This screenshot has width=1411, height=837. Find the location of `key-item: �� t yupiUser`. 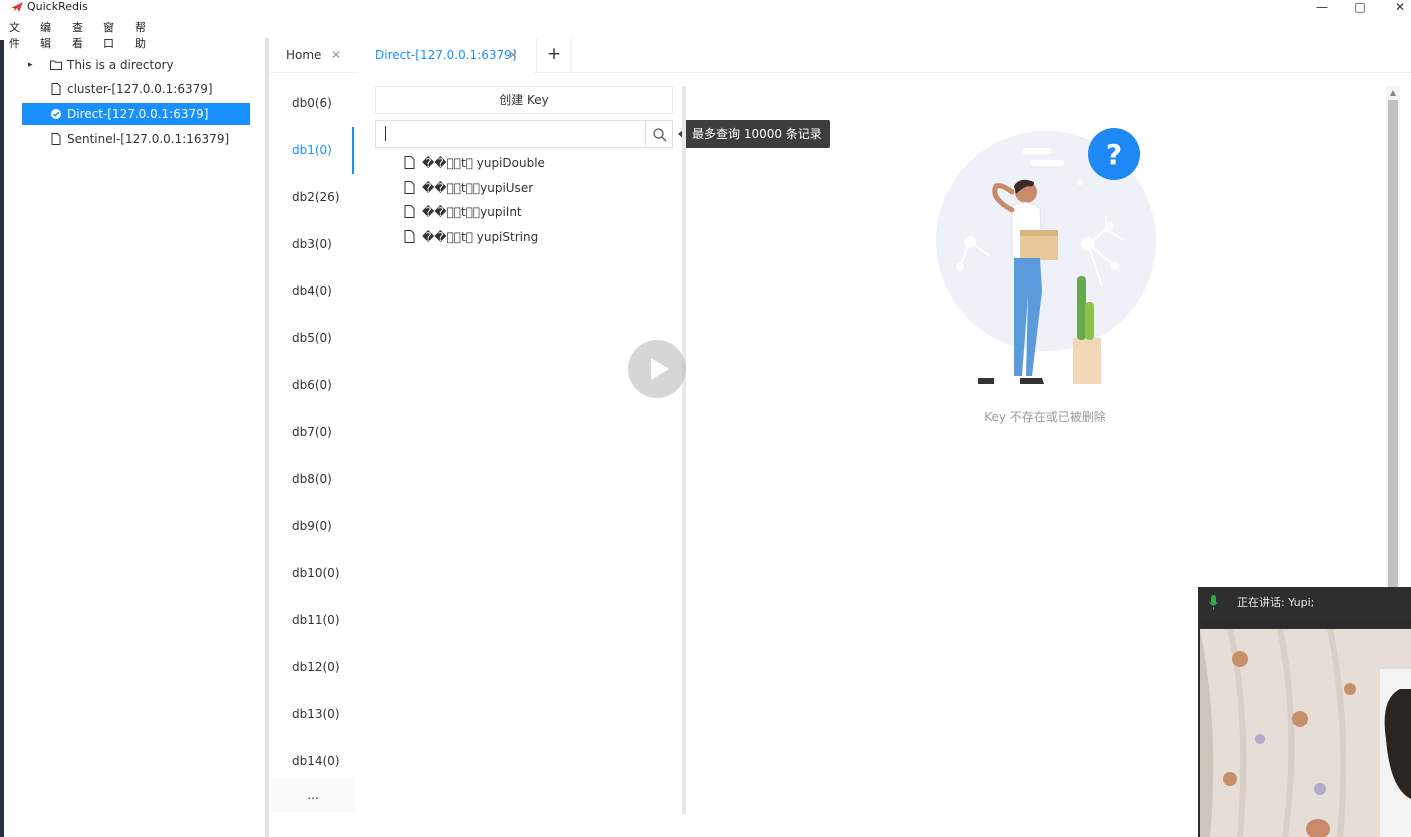

key-item: �� t yupiUser is located at coordinates (535, 188).